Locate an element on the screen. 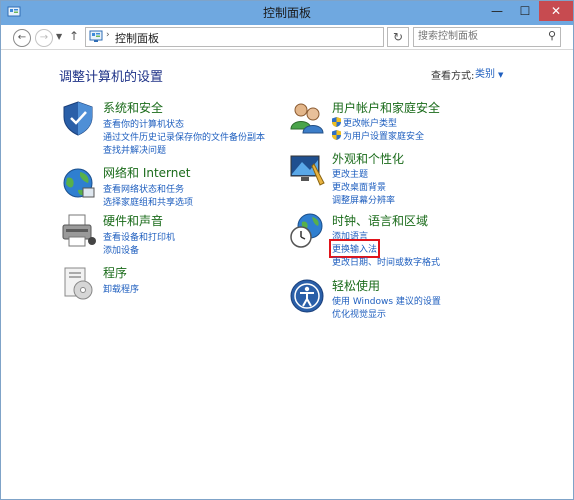  category-network-internet: 网络和 Internet 查看网络状态和任务 选择家庭组和共享选项 is located at coordinates (174, 186).